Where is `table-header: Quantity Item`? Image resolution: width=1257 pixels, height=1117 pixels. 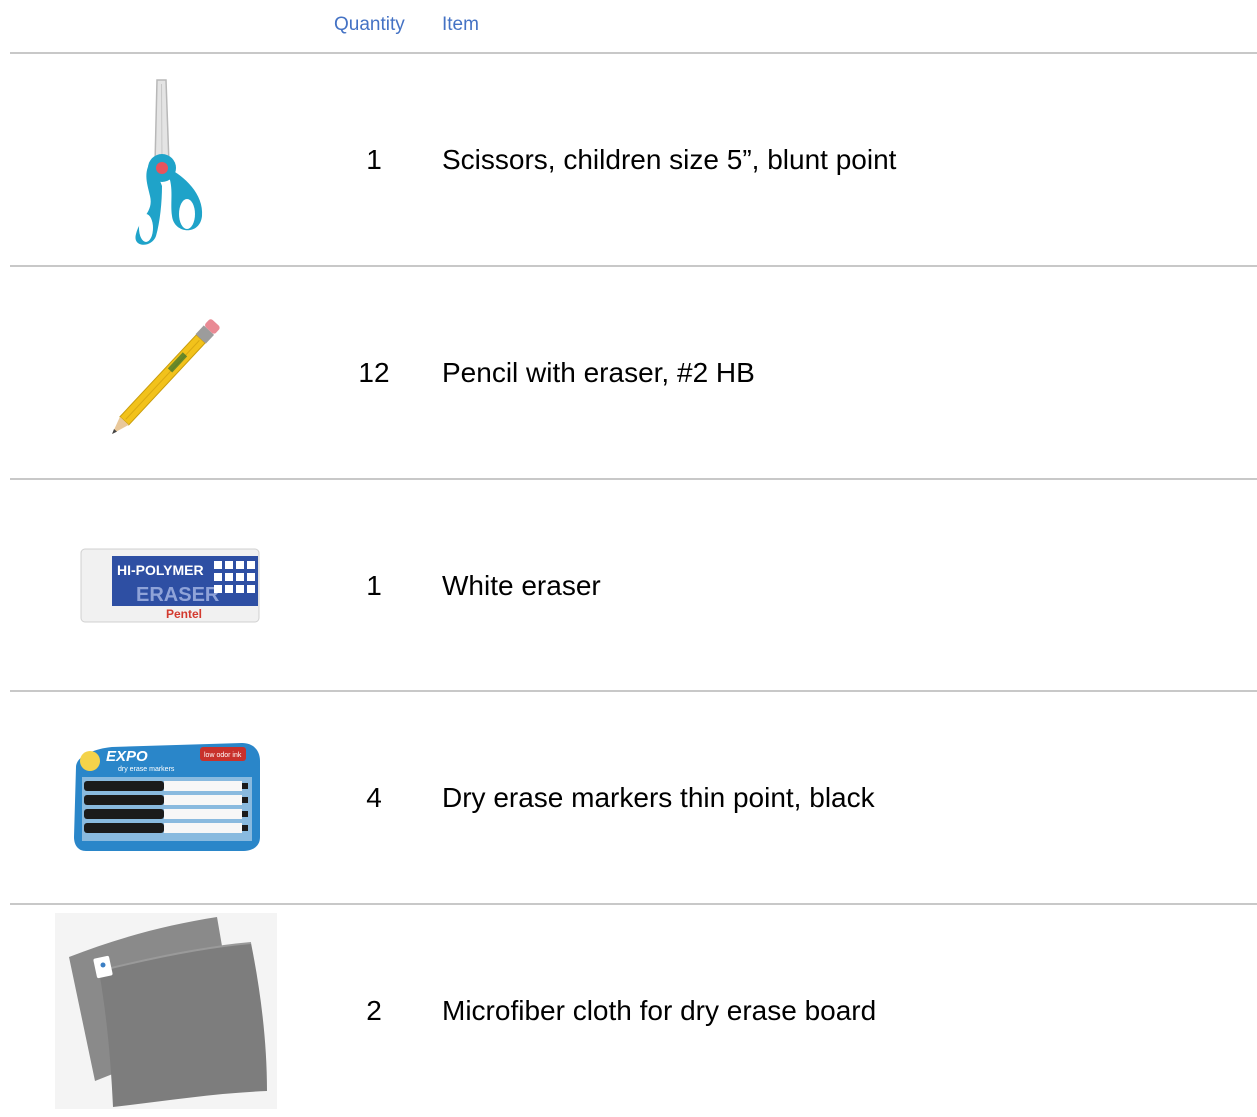 table-header: Quantity Item is located at coordinates (628, 26).